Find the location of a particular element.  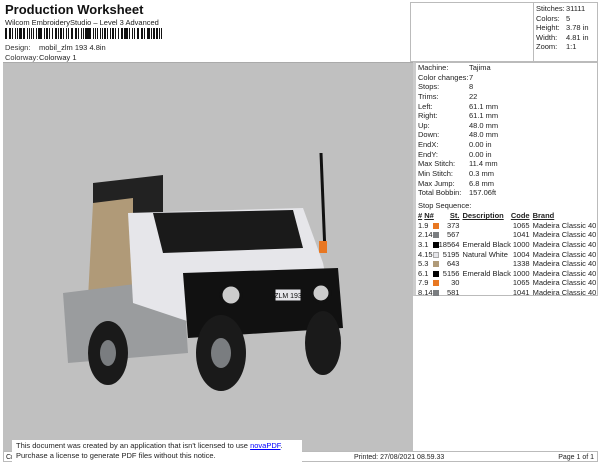

needle: 14 is located at coordinates (428, 235).